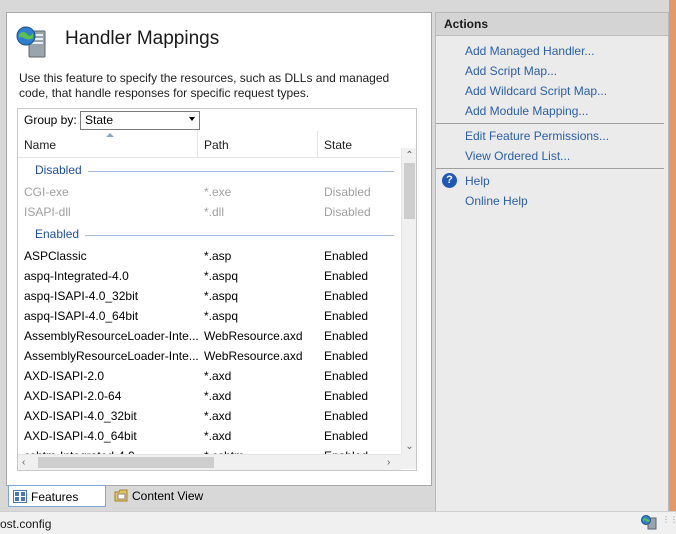 This screenshot has width=676, height=534. I want to click on group-by-select: State, so click(140, 120).